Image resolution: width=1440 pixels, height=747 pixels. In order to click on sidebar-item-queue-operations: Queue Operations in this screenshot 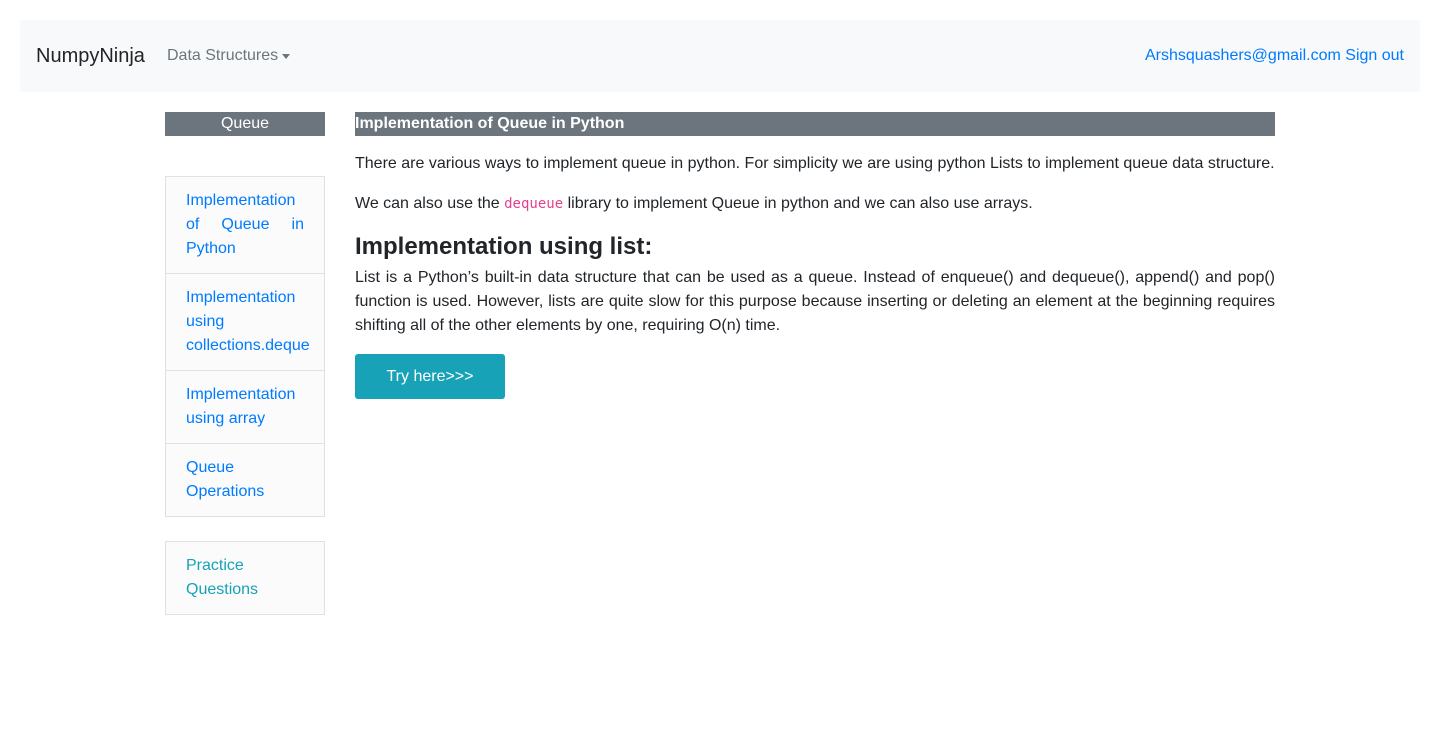, I will do `click(245, 479)`.